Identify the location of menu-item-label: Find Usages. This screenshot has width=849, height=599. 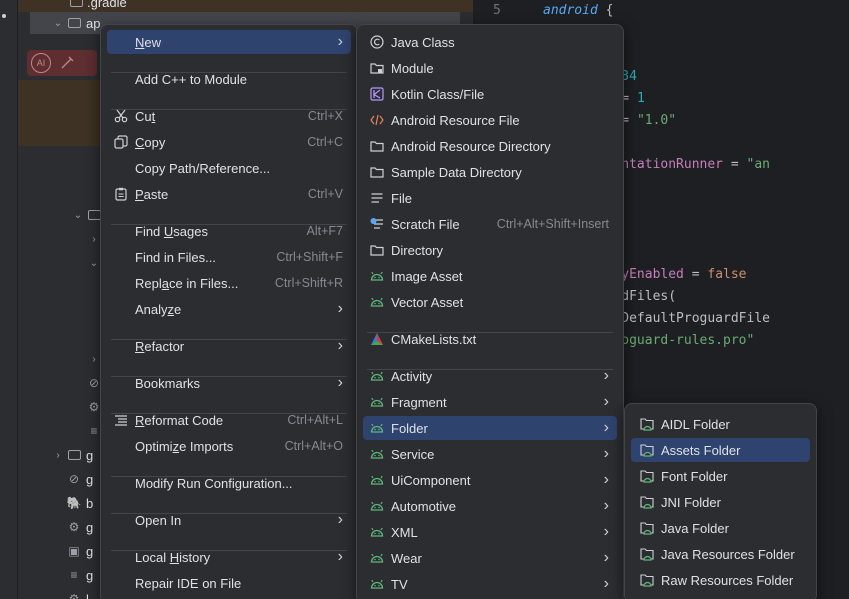
(171, 231).